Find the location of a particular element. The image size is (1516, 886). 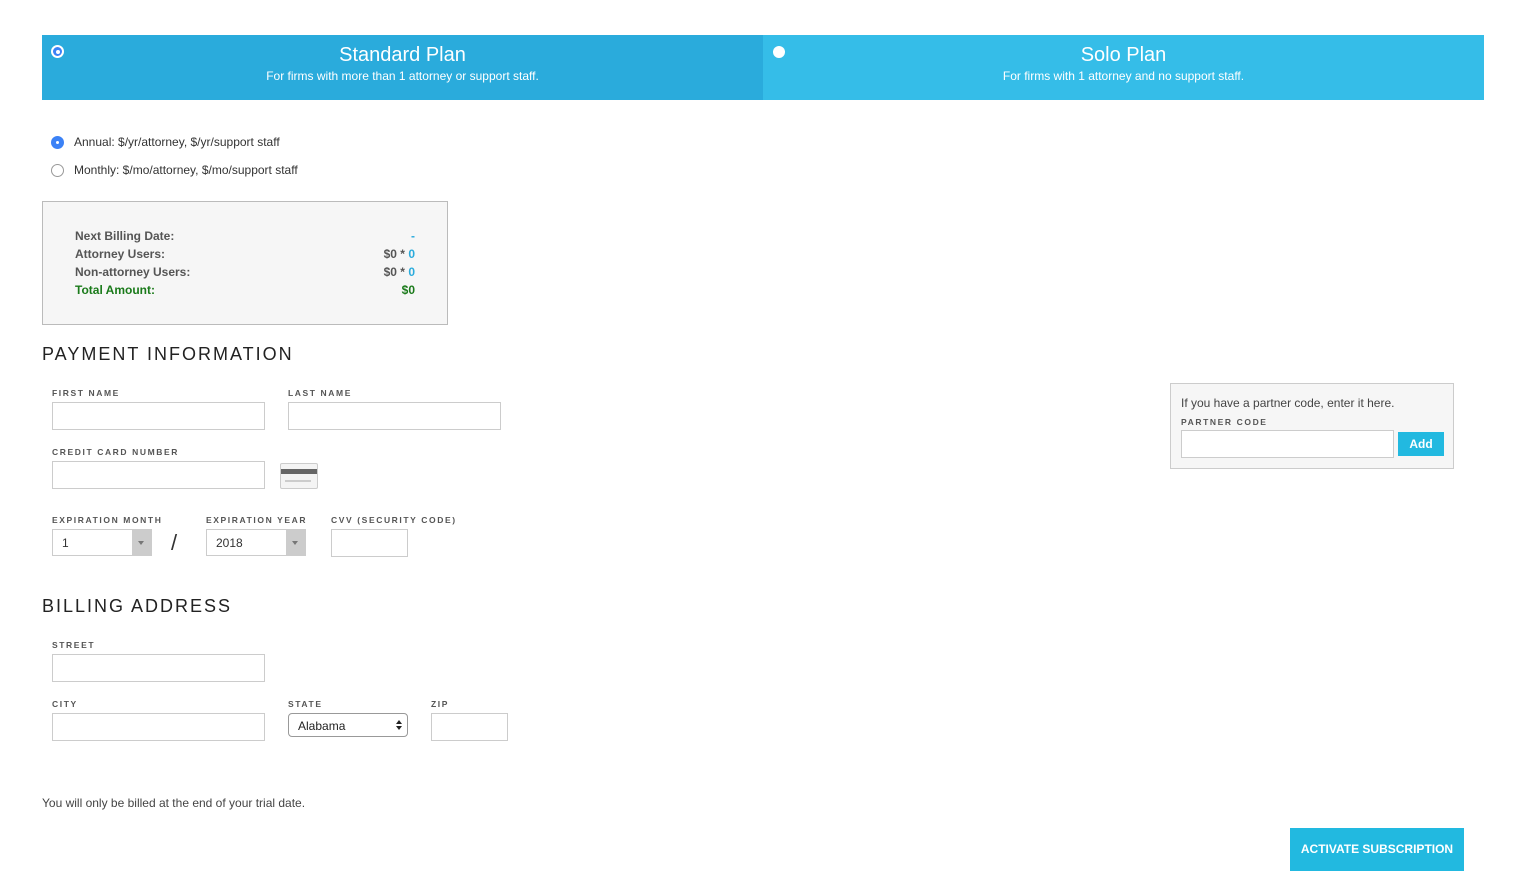

next-billing-row: Next Billing Date: - is located at coordinates (245, 238).